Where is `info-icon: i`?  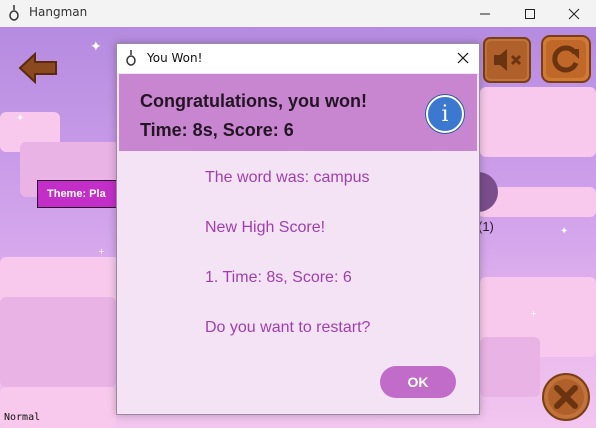 info-icon: i is located at coordinates (445, 114).